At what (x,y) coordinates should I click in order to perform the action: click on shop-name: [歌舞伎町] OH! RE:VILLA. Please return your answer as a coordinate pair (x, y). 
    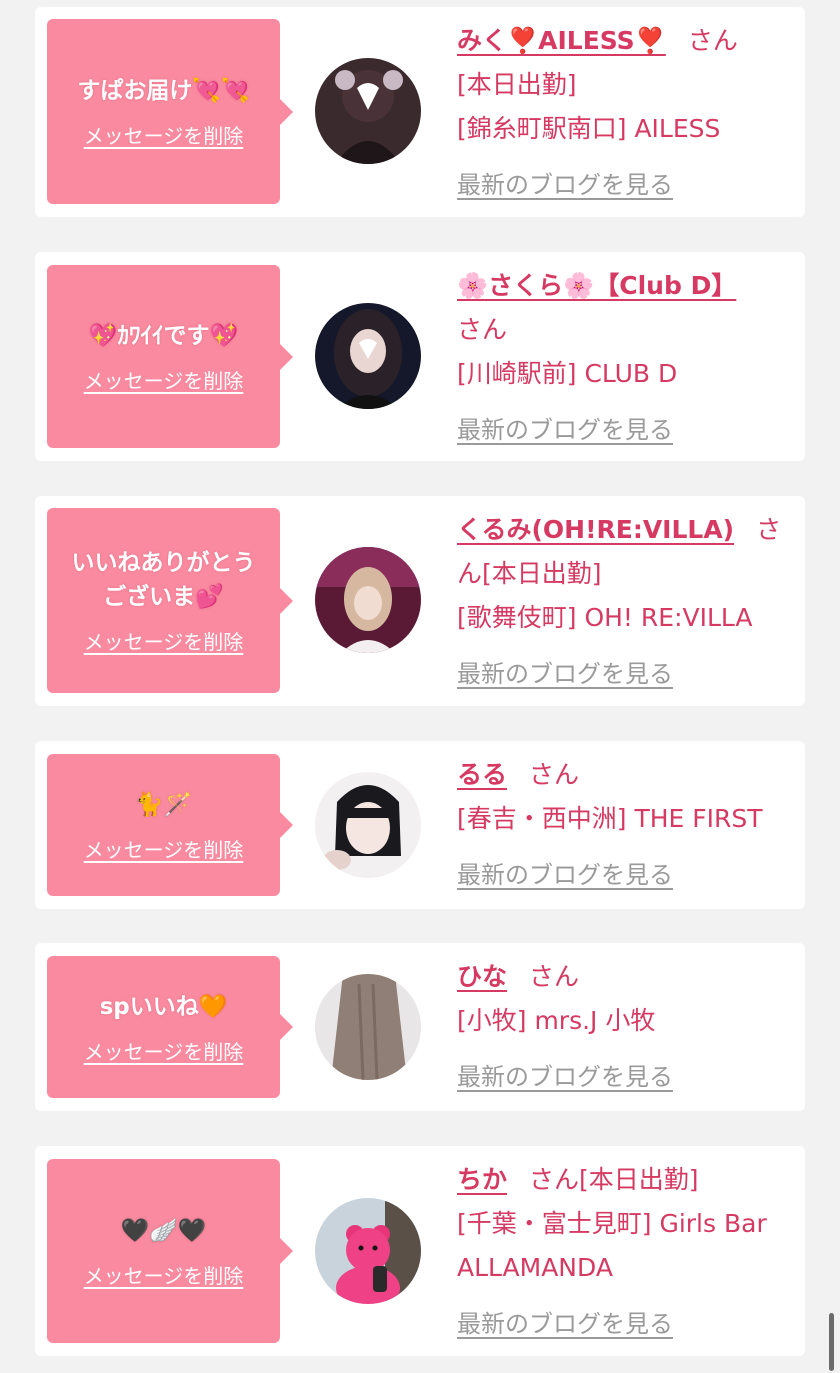
    Looking at the image, I should click on (605, 617).